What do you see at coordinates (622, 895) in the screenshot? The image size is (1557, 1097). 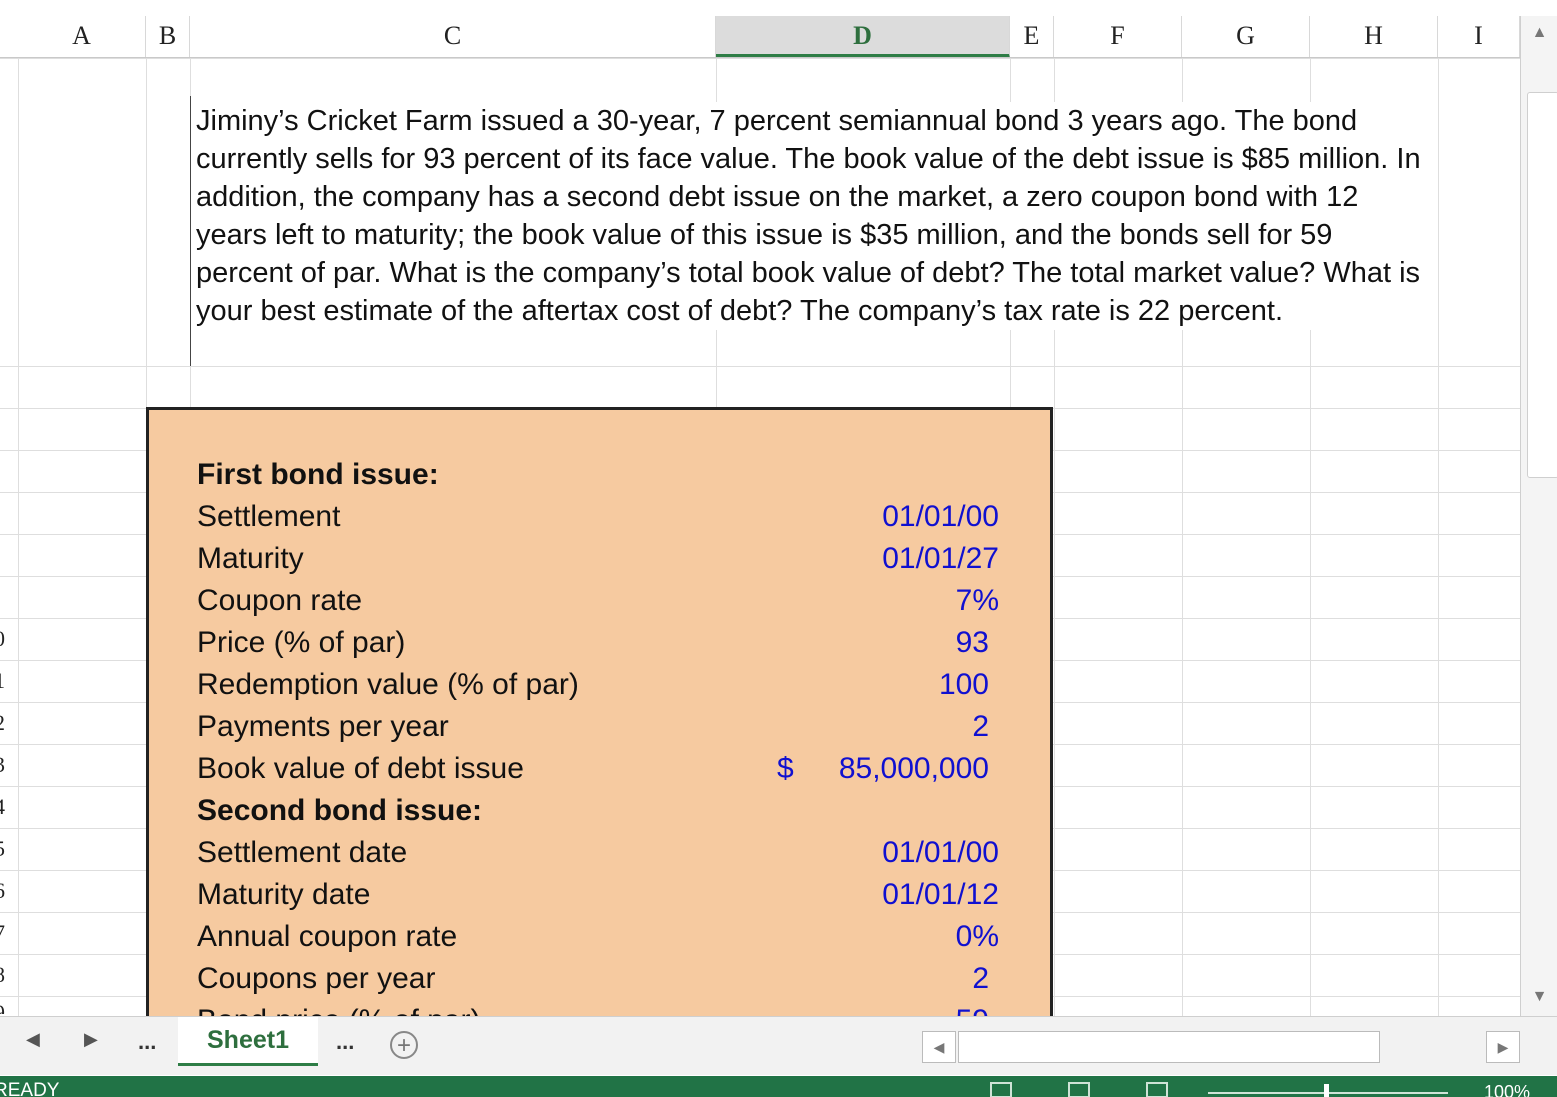 I see `maturity-date-row: Maturity date 01/01/12` at bounding box center [622, 895].